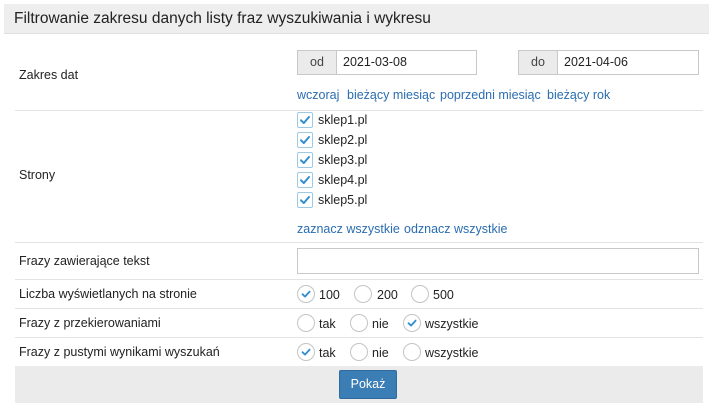 The width and height of the screenshot is (713, 409). What do you see at coordinates (343, 120) in the screenshot?
I see `site-label-1: sklep1.pl` at bounding box center [343, 120].